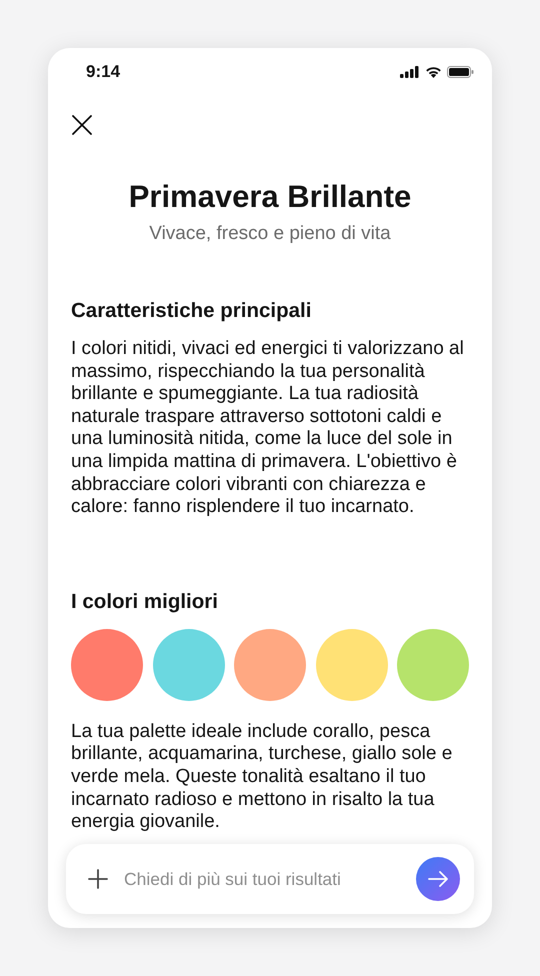 The image size is (540, 976). Describe the element at coordinates (460, 72) in the screenshot. I see `battery-icon` at that location.